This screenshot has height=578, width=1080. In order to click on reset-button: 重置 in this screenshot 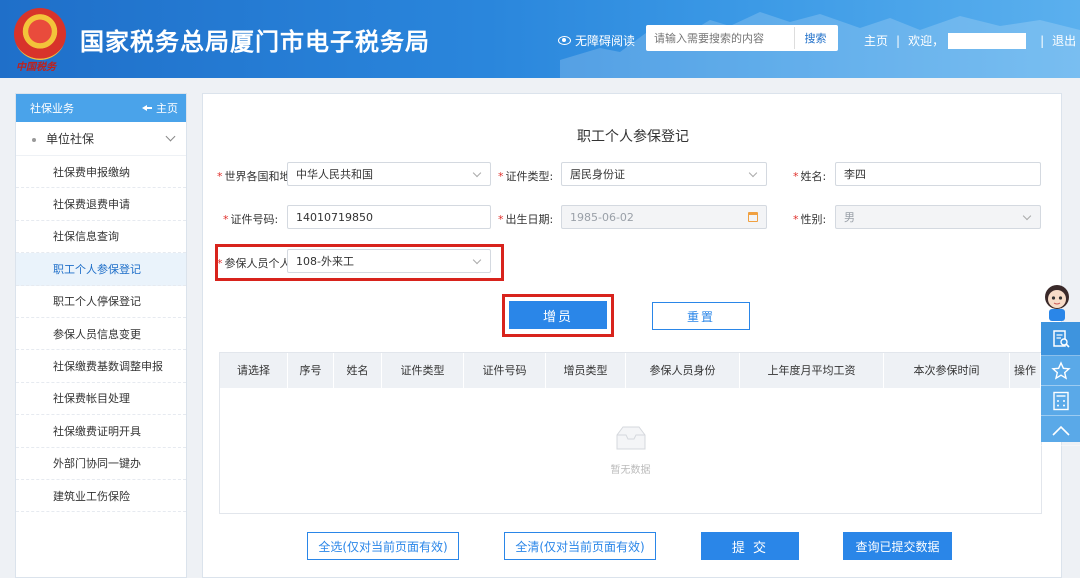, I will do `click(701, 316)`.